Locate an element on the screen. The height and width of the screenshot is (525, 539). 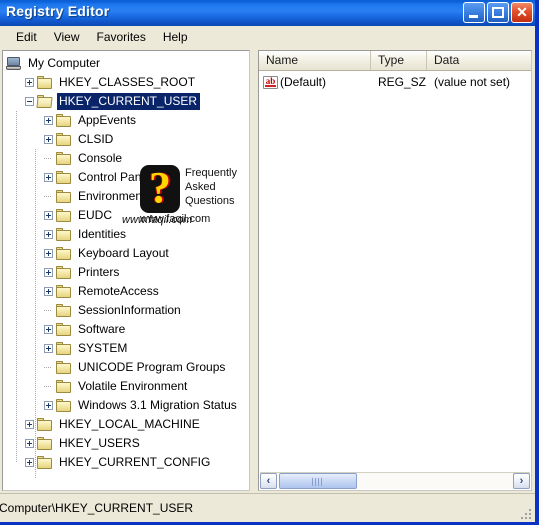
value-name-cell: ab (Default) is located at coordinates (315, 82).